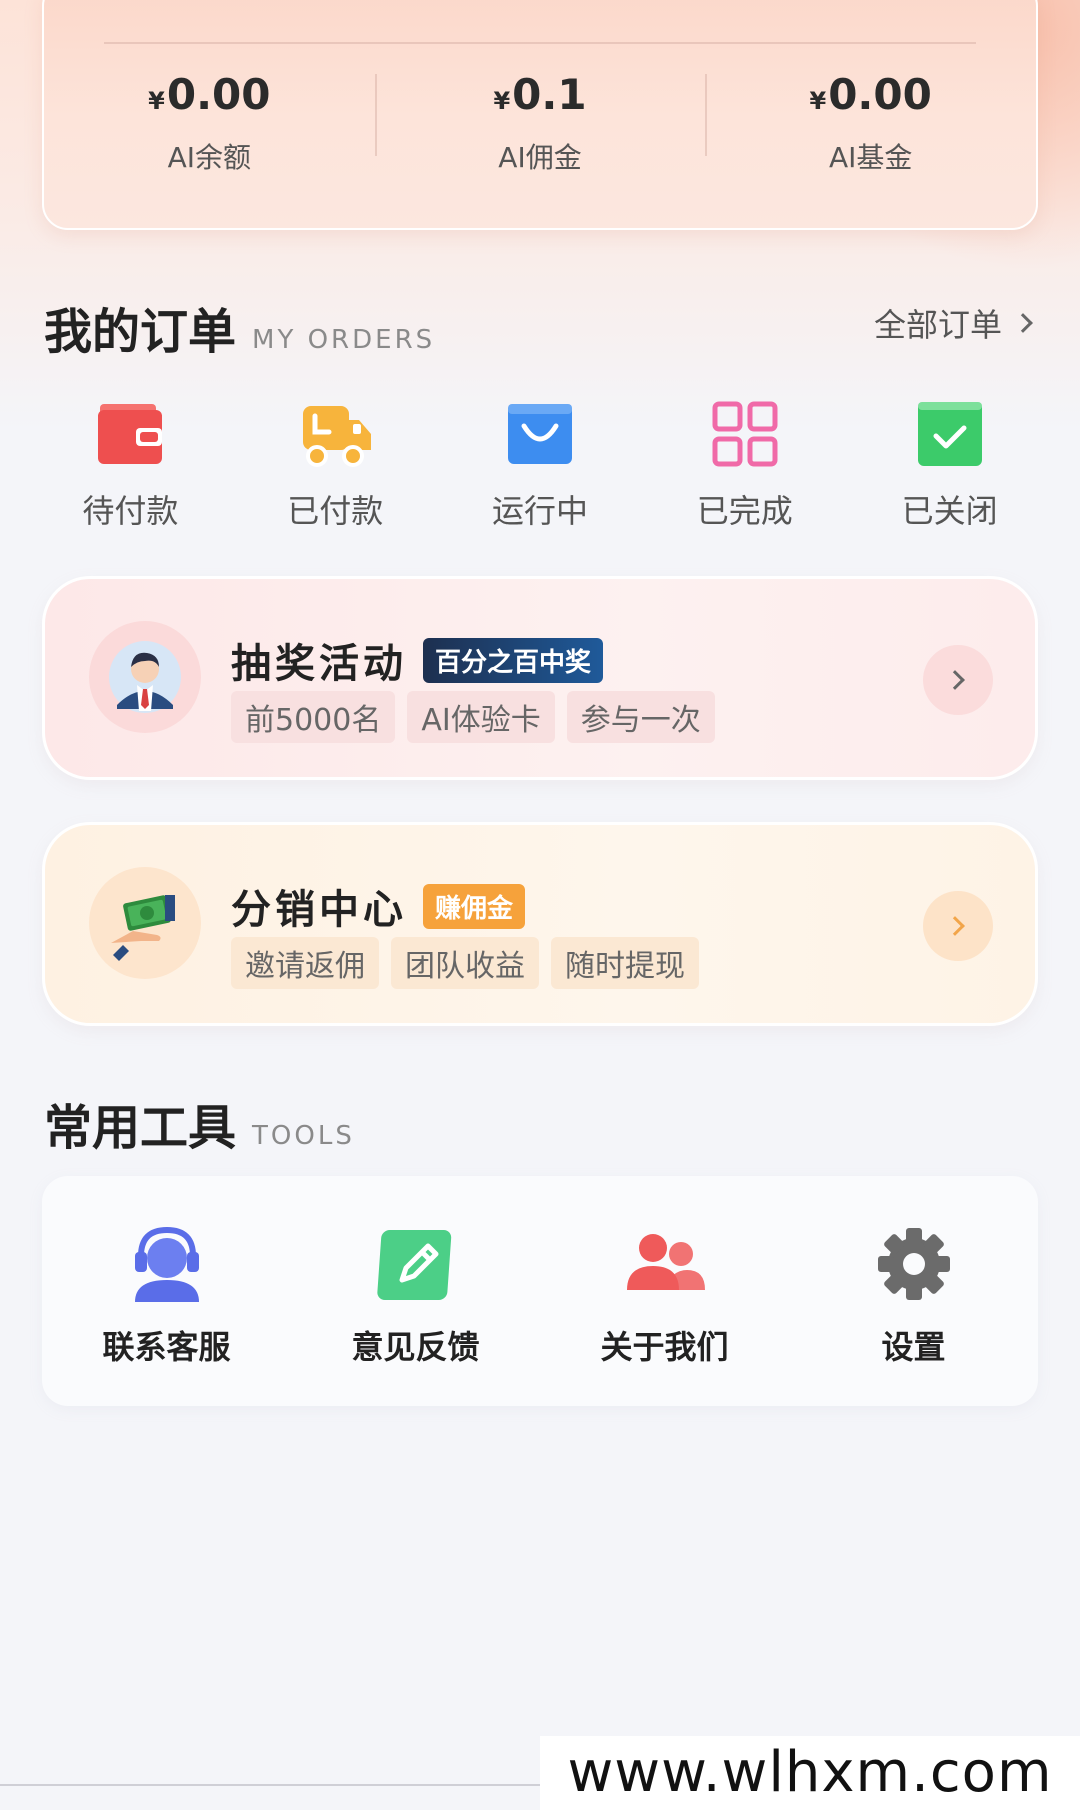 The width and height of the screenshot is (1080, 1810). Describe the element at coordinates (949, 511) in the screenshot. I see `order-label: 已关闭` at that location.